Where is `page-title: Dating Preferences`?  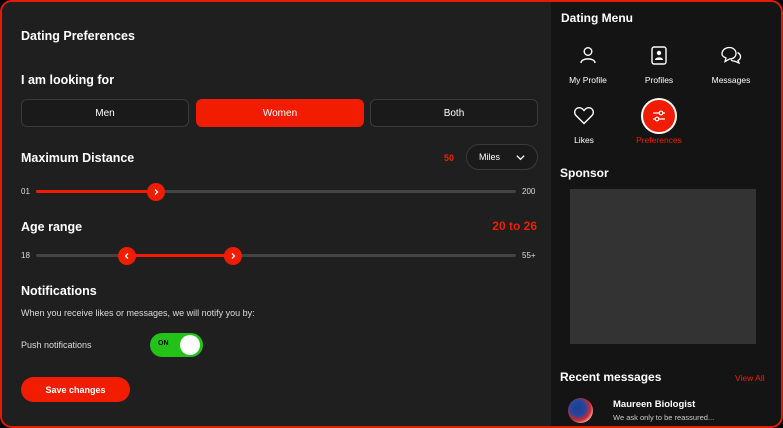
page-title: Dating Preferences is located at coordinates (78, 36).